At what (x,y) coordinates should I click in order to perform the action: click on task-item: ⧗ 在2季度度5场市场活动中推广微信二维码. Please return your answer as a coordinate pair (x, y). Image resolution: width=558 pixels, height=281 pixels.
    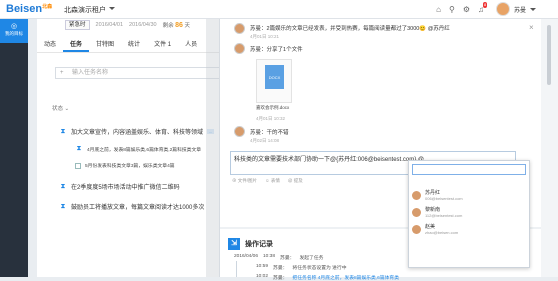
    Looking at the image, I should click on (119, 187).